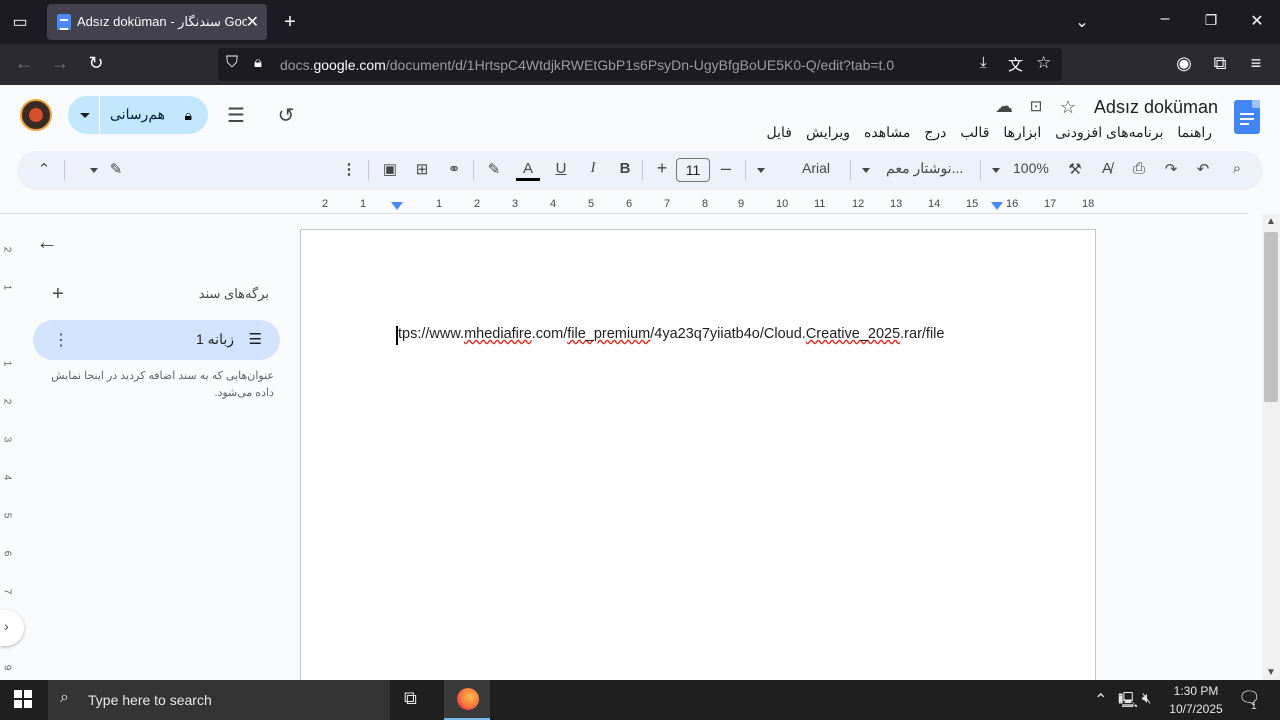 This screenshot has width=1280, height=720. Describe the element at coordinates (1139, 168) in the screenshot. I see `print-icon: ⎙` at that location.